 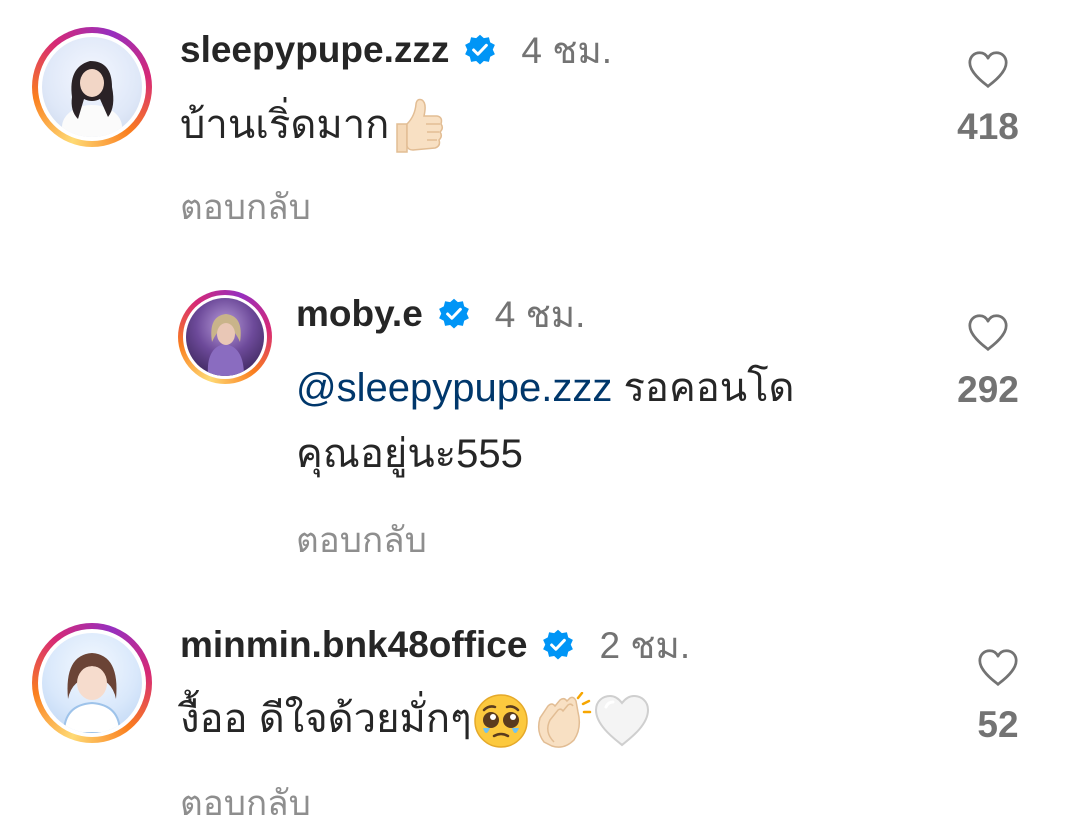 I want to click on username: moby.e, so click(x=359, y=314).